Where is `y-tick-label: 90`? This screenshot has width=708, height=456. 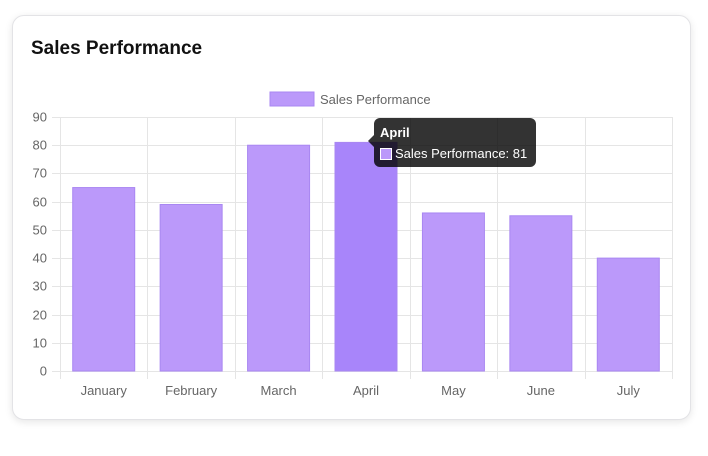 y-tick-label: 90 is located at coordinates (40, 117).